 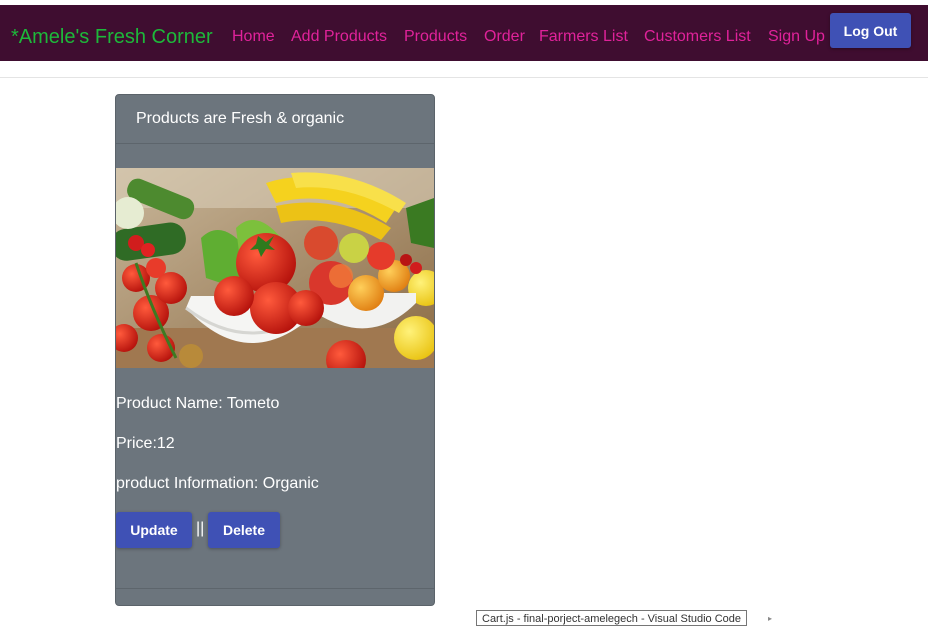 What do you see at coordinates (154, 530) in the screenshot?
I see `update-button: Update` at bounding box center [154, 530].